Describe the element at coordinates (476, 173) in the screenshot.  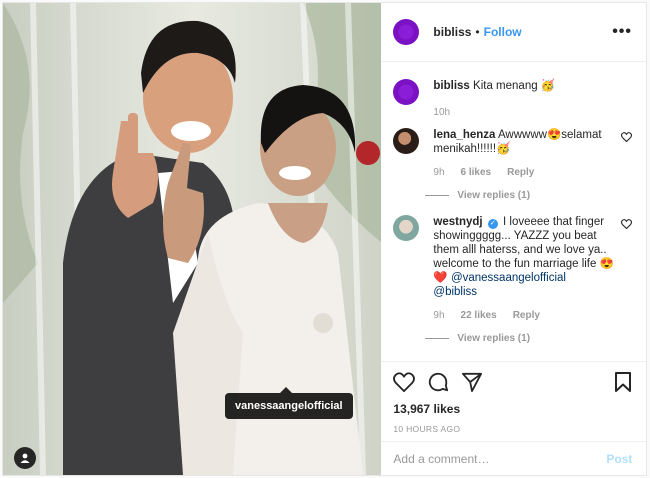
I see `comment-likes: 6 likes` at that location.